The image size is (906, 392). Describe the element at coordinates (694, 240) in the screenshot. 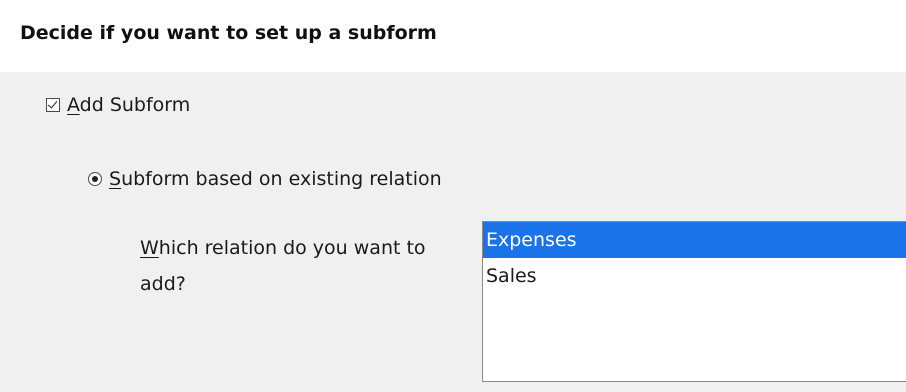

I see `list-item-expenses: Expenses` at that location.